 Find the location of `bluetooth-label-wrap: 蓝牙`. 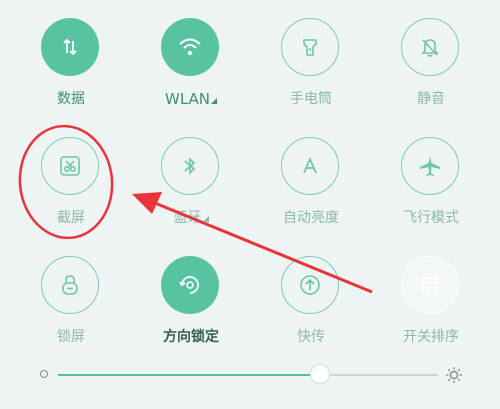

bluetooth-label-wrap: 蓝牙 is located at coordinates (191, 218).